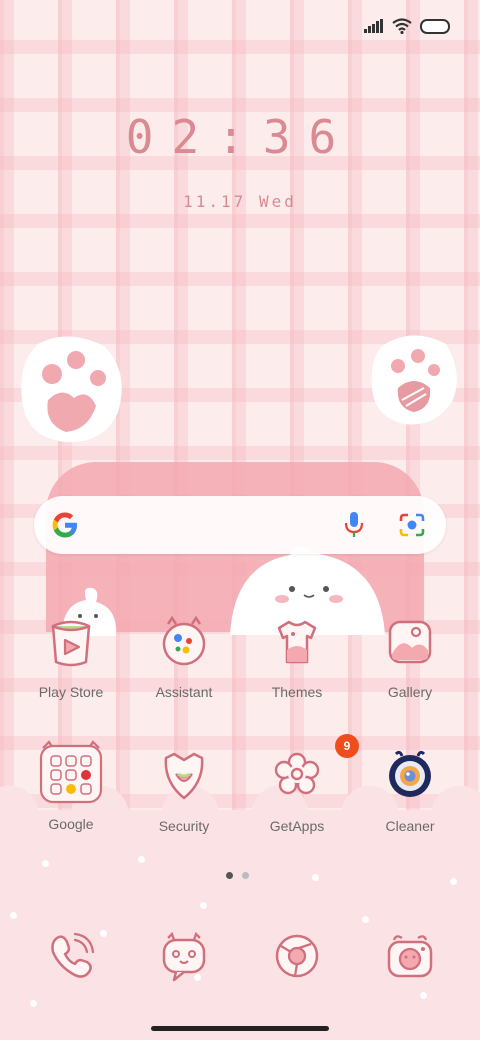  What do you see at coordinates (314, 769) in the screenshot?
I see `getapps-icon: 9` at bounding box center [314, 769].